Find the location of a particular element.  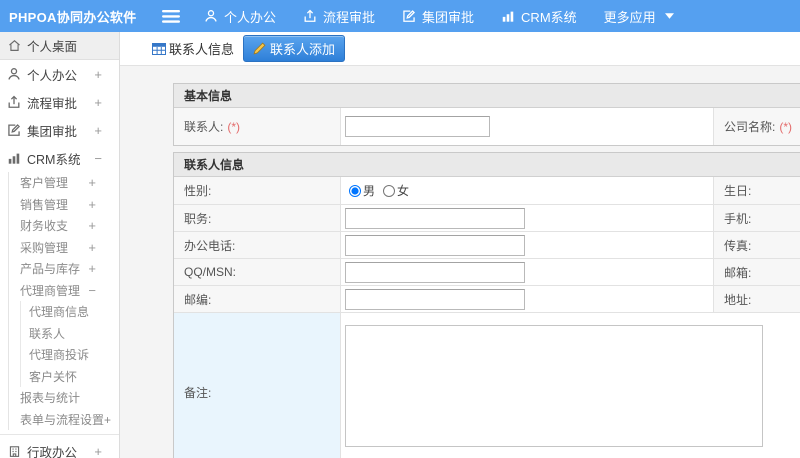

topbar-menu-workflow-approval: 流程审批 is located at coordinates (339, 16).